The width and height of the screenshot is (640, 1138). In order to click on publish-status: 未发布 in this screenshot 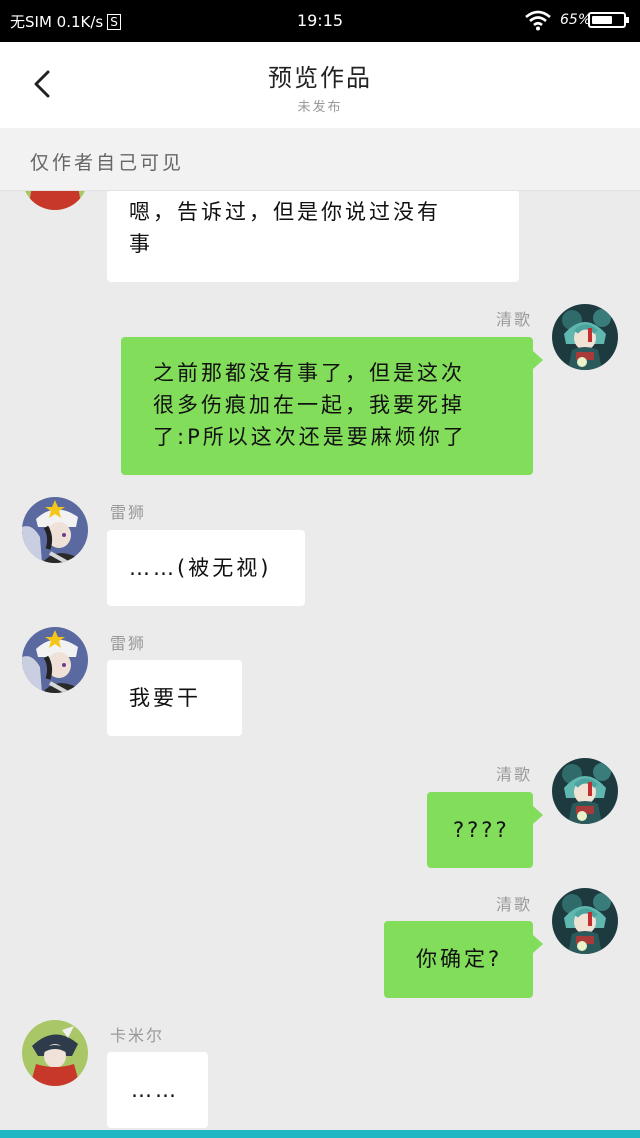, I will do `click(320, 107)`.